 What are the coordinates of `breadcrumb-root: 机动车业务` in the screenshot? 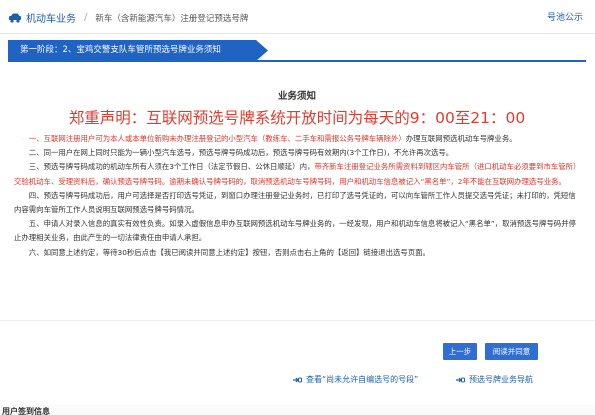 It's located at (51, 17).